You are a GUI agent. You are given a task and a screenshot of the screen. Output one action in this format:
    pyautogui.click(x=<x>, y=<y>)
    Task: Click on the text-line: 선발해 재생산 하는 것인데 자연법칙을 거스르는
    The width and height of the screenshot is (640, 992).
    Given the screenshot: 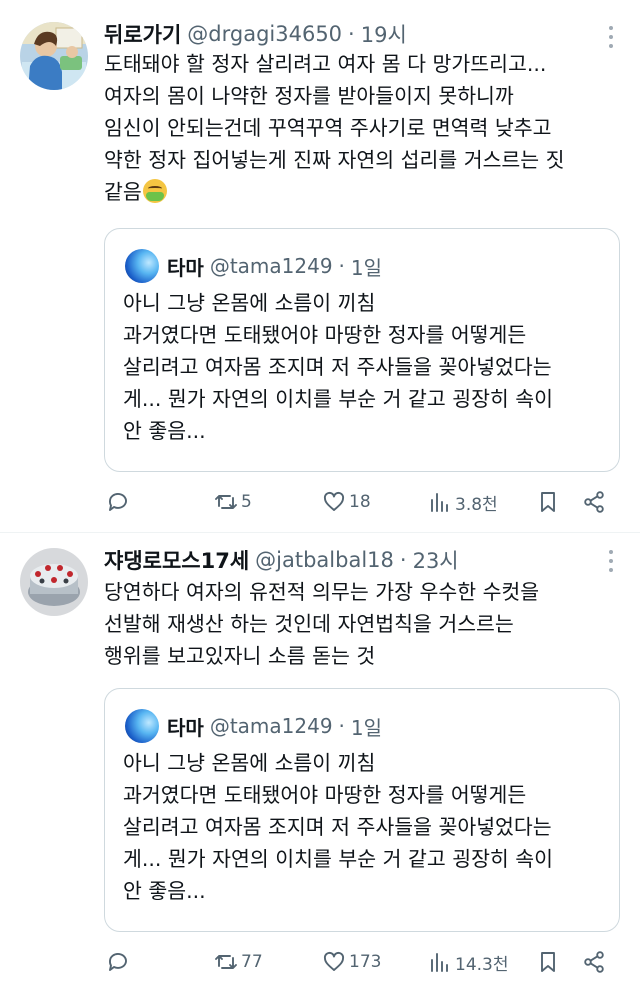 What is the action you would take?
    pyautogui.click(x=309, y=624)
    